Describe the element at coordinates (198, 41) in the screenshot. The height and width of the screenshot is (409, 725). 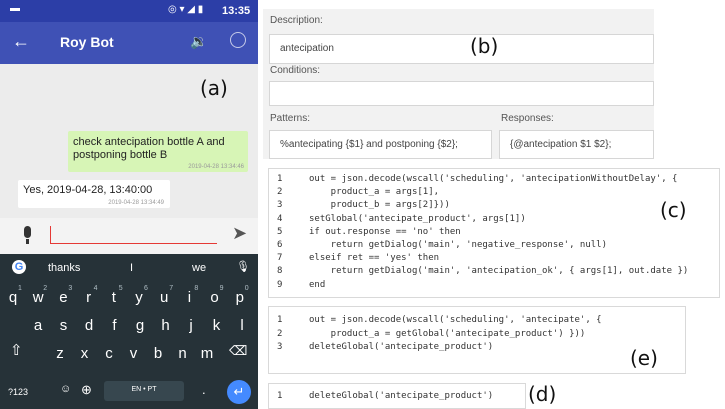
I see `speaker-icon: 🔉` at that location.